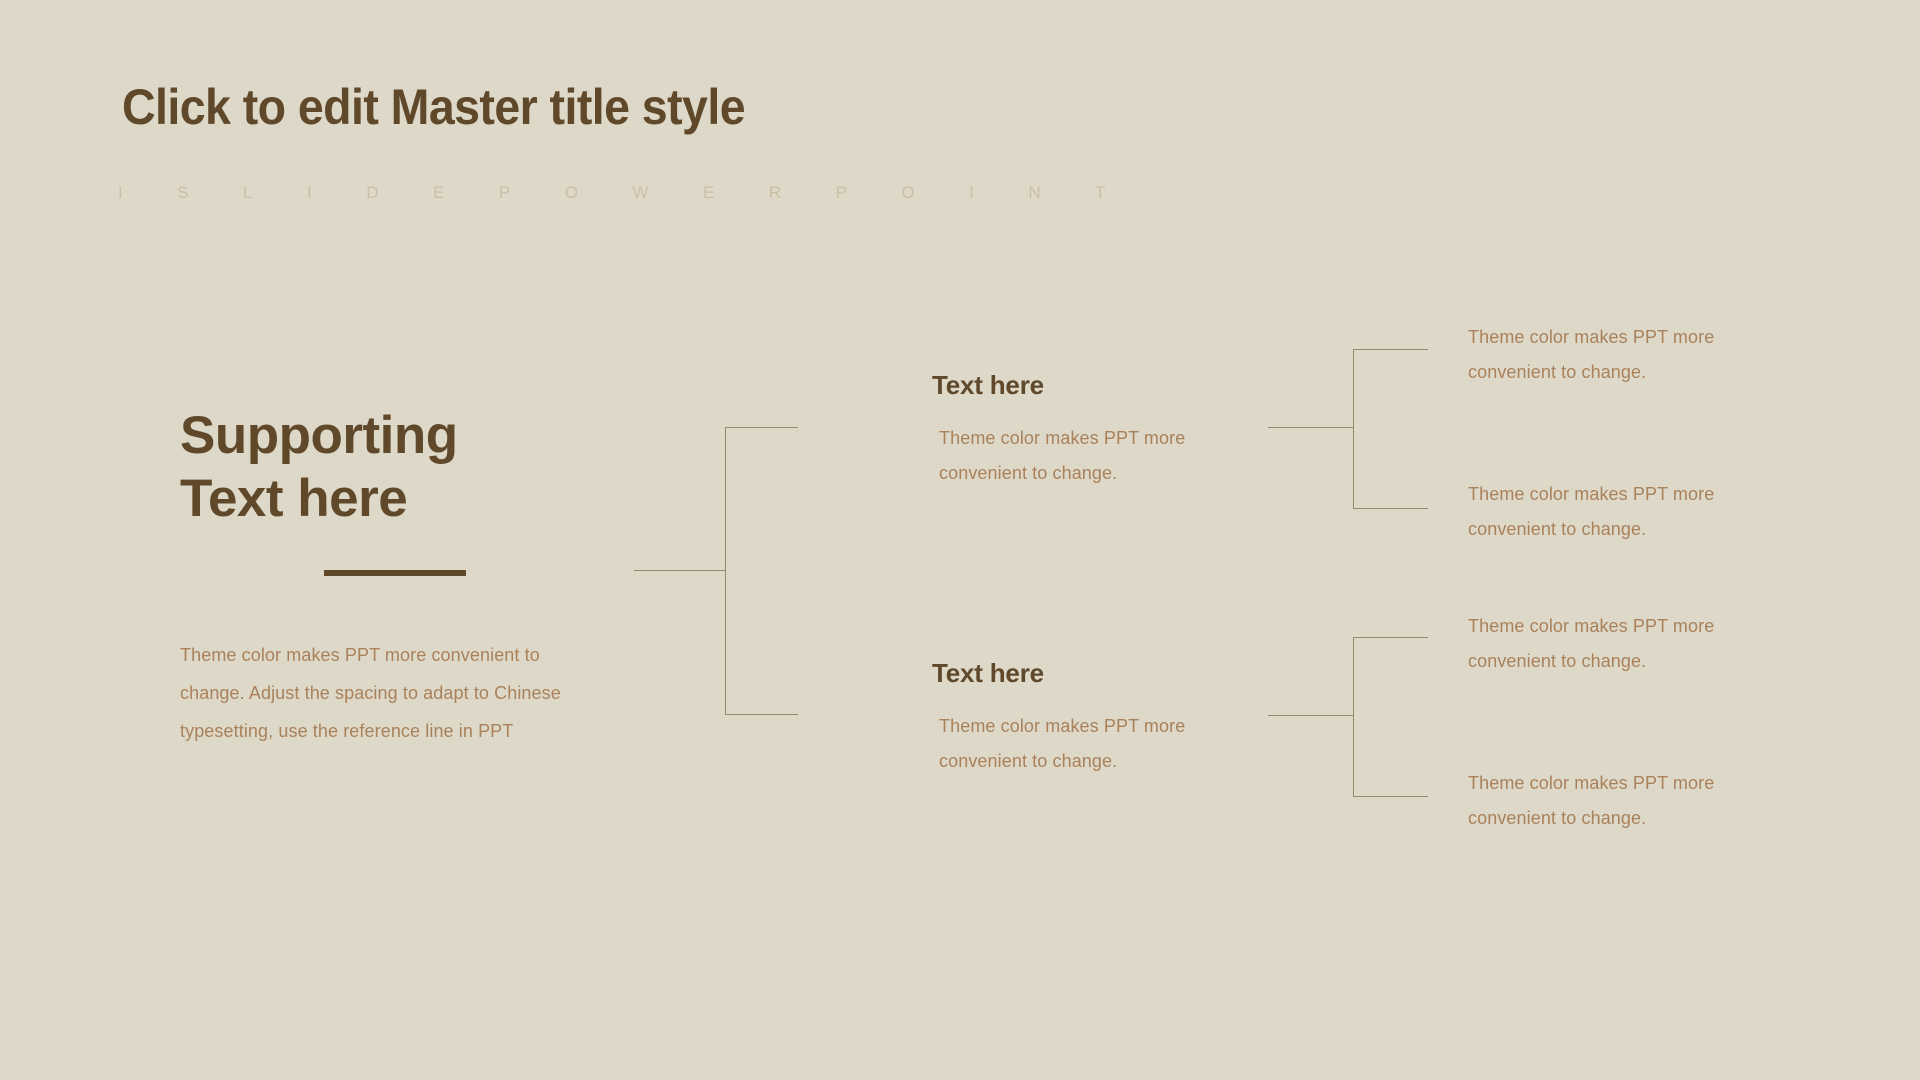 Image resolution: width=1920 pixels, height=1080 pixels. I want to click on mid-block-2-title: Text here, so click(1097, 673).